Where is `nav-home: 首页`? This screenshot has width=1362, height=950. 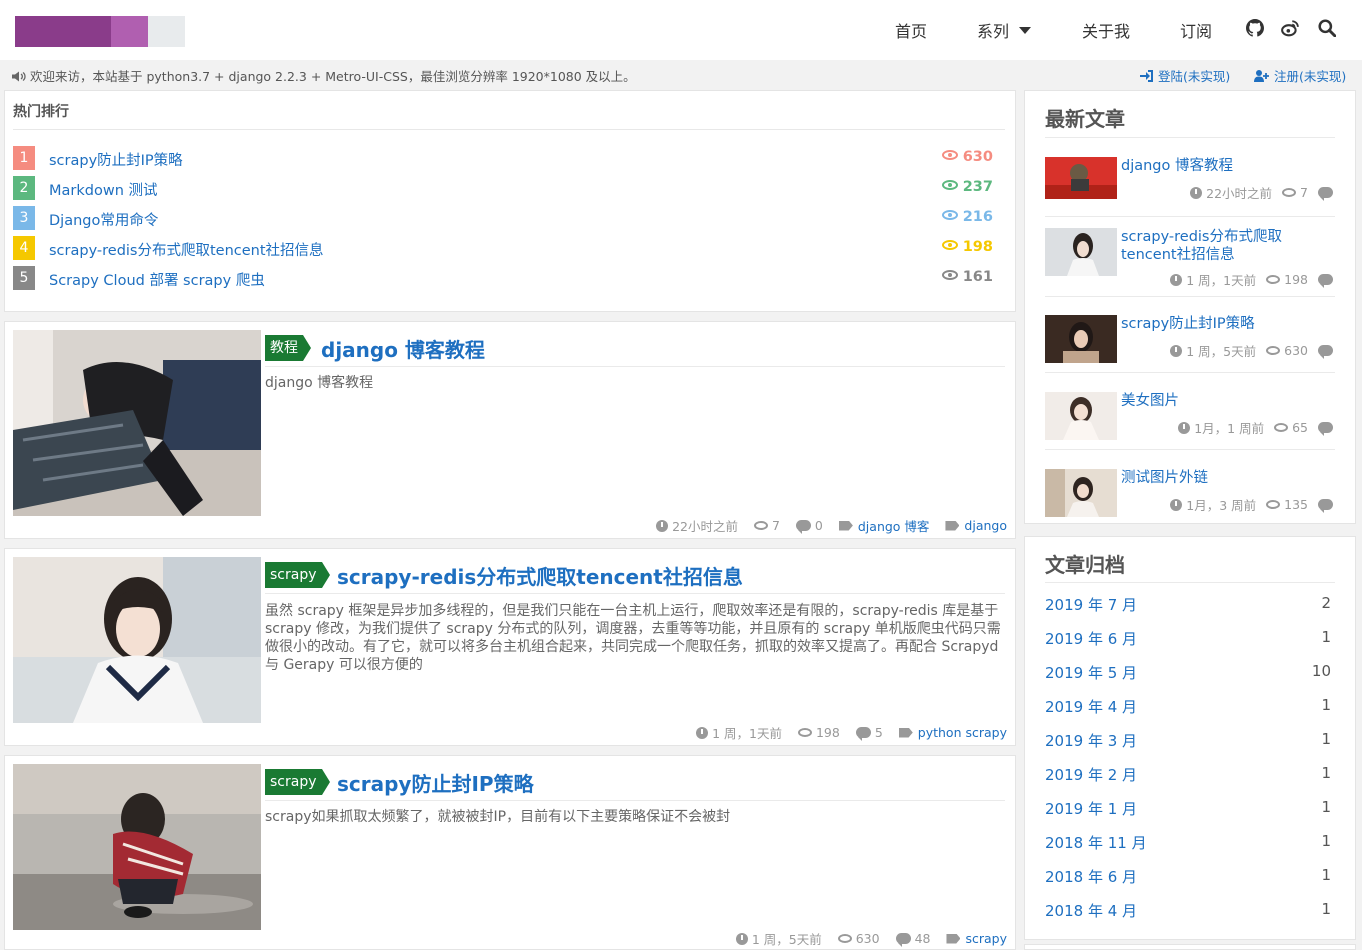 nav-home: 首页 is located at coordinates (911, 30).